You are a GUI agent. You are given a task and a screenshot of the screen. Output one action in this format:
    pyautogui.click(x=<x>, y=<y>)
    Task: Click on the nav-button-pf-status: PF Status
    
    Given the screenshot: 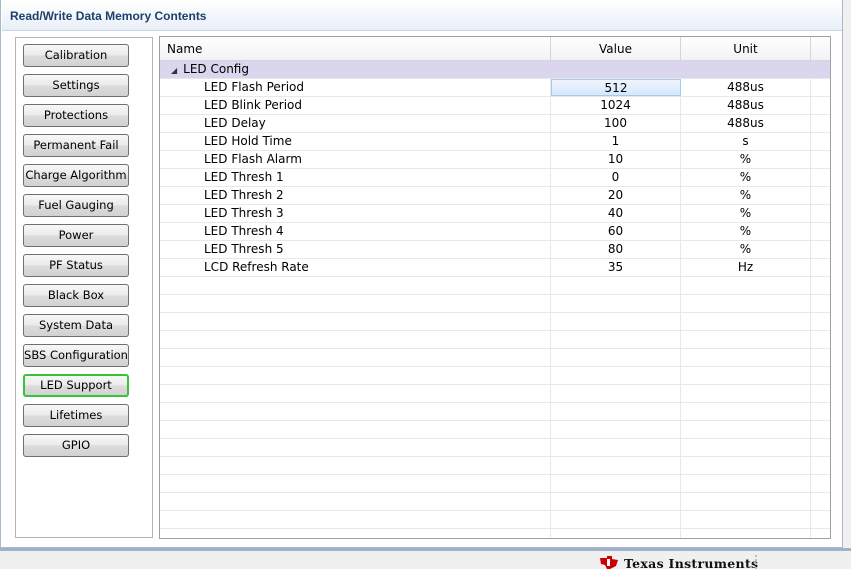 What is the action you would take?
    pyautogui.click(x=76, y=265)
    